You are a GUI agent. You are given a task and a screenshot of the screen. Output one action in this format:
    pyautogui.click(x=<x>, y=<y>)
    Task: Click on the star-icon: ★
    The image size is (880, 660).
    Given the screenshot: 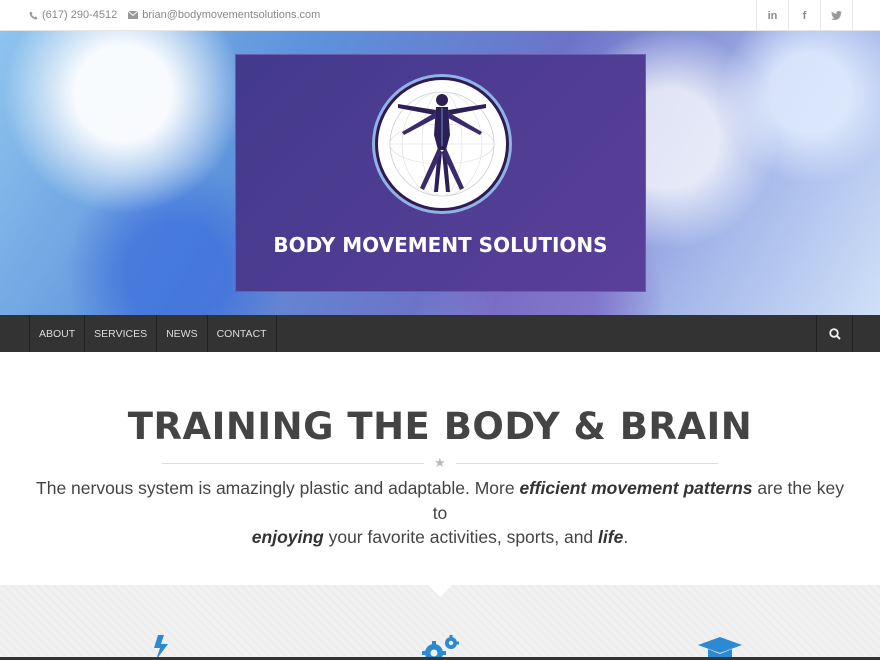 What is the action you would take?
    pyautogui.click(x=440, y=462)
    